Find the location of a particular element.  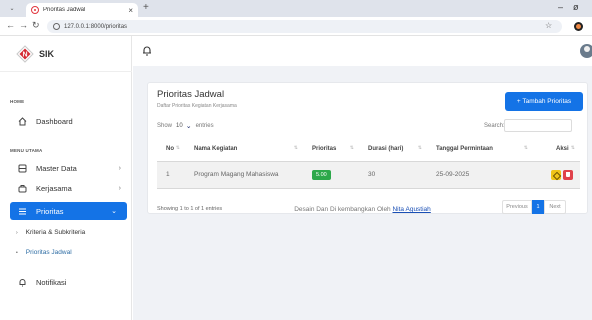

minimize-button: – is located at coordinates (560, 7).